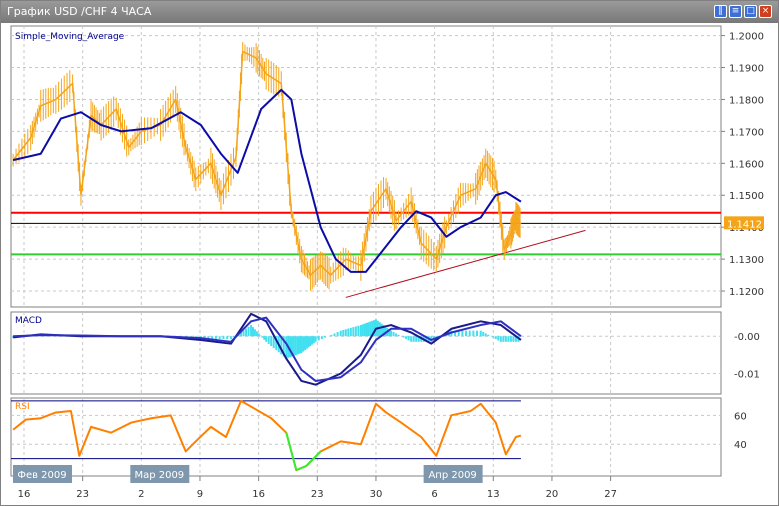  What do you see at coordinates (746, 164) in the screenshot?
I see `price-tick-label: 1.1600` at bounding box center [746, 164].